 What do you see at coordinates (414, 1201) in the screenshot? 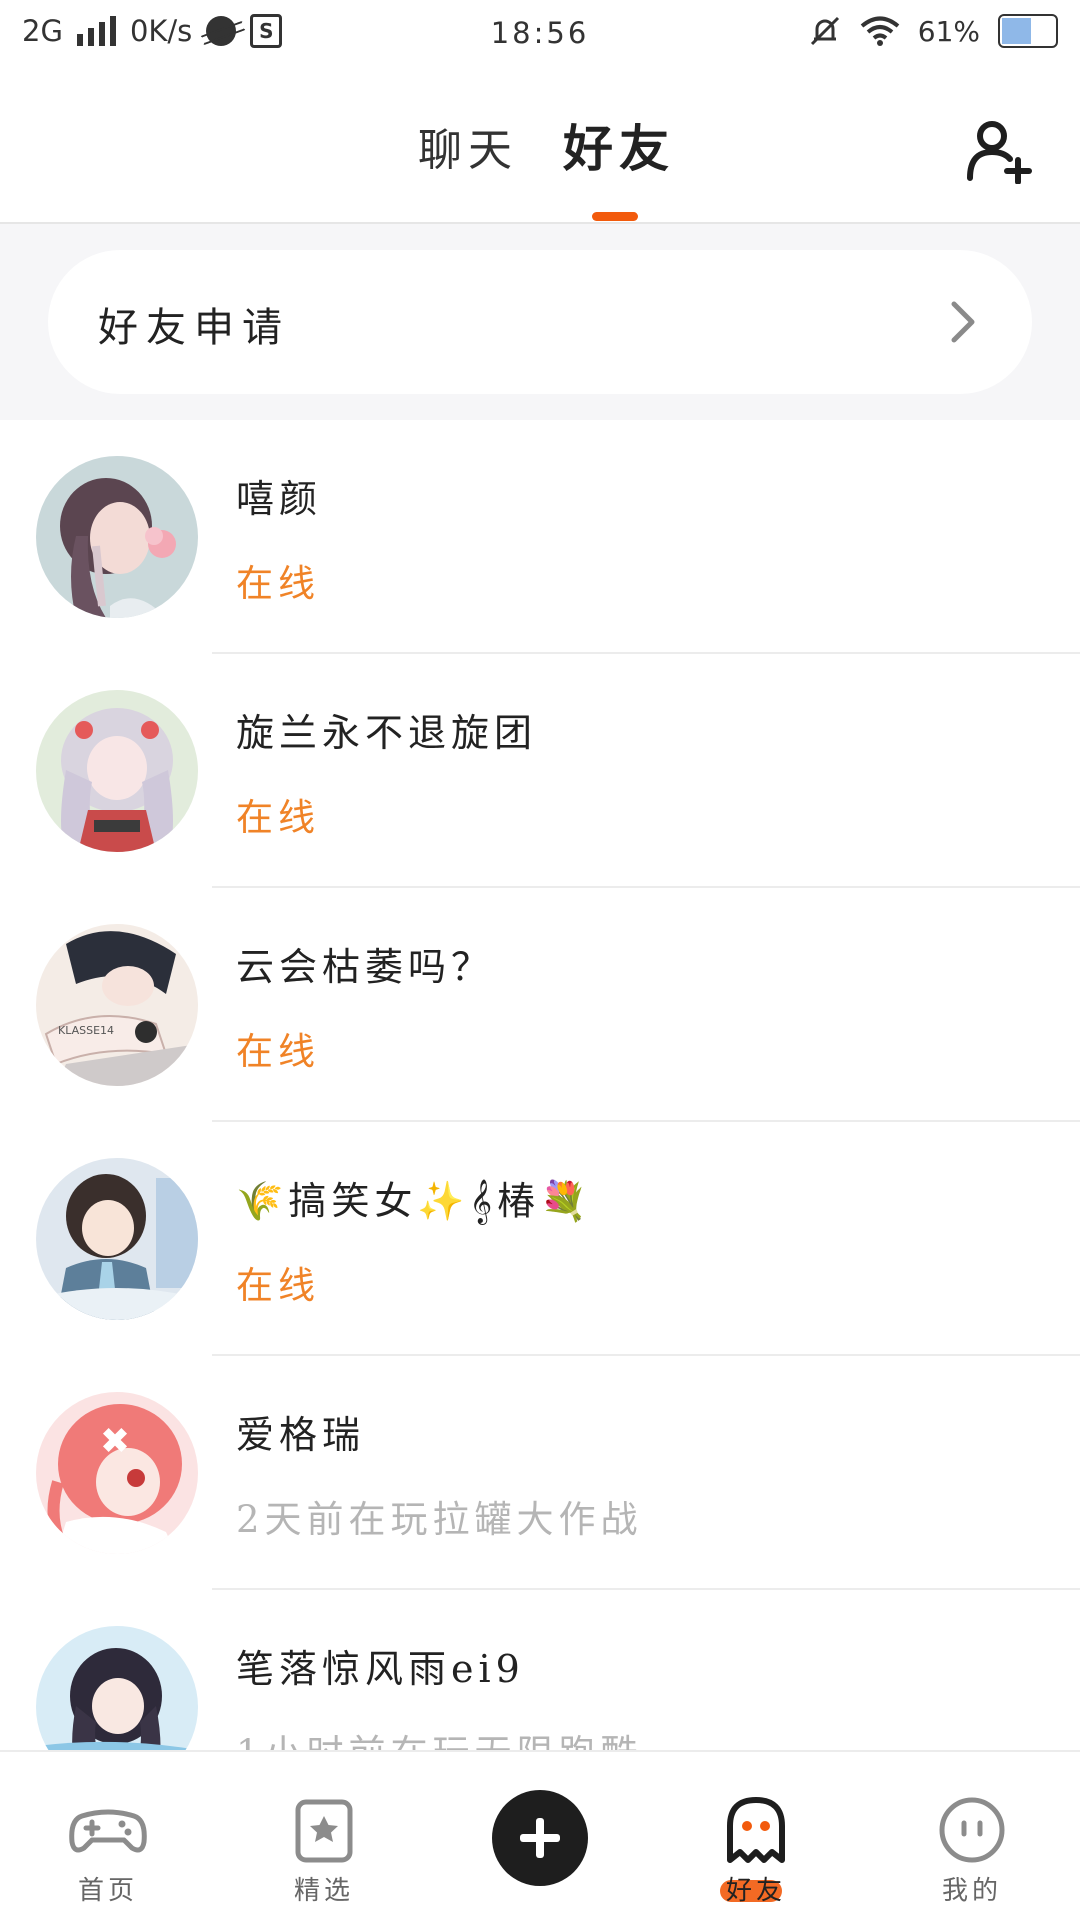
I see `friend-name: 🌾搞笑女✨𝄞椿💐` at bounding box center [414, 1201].